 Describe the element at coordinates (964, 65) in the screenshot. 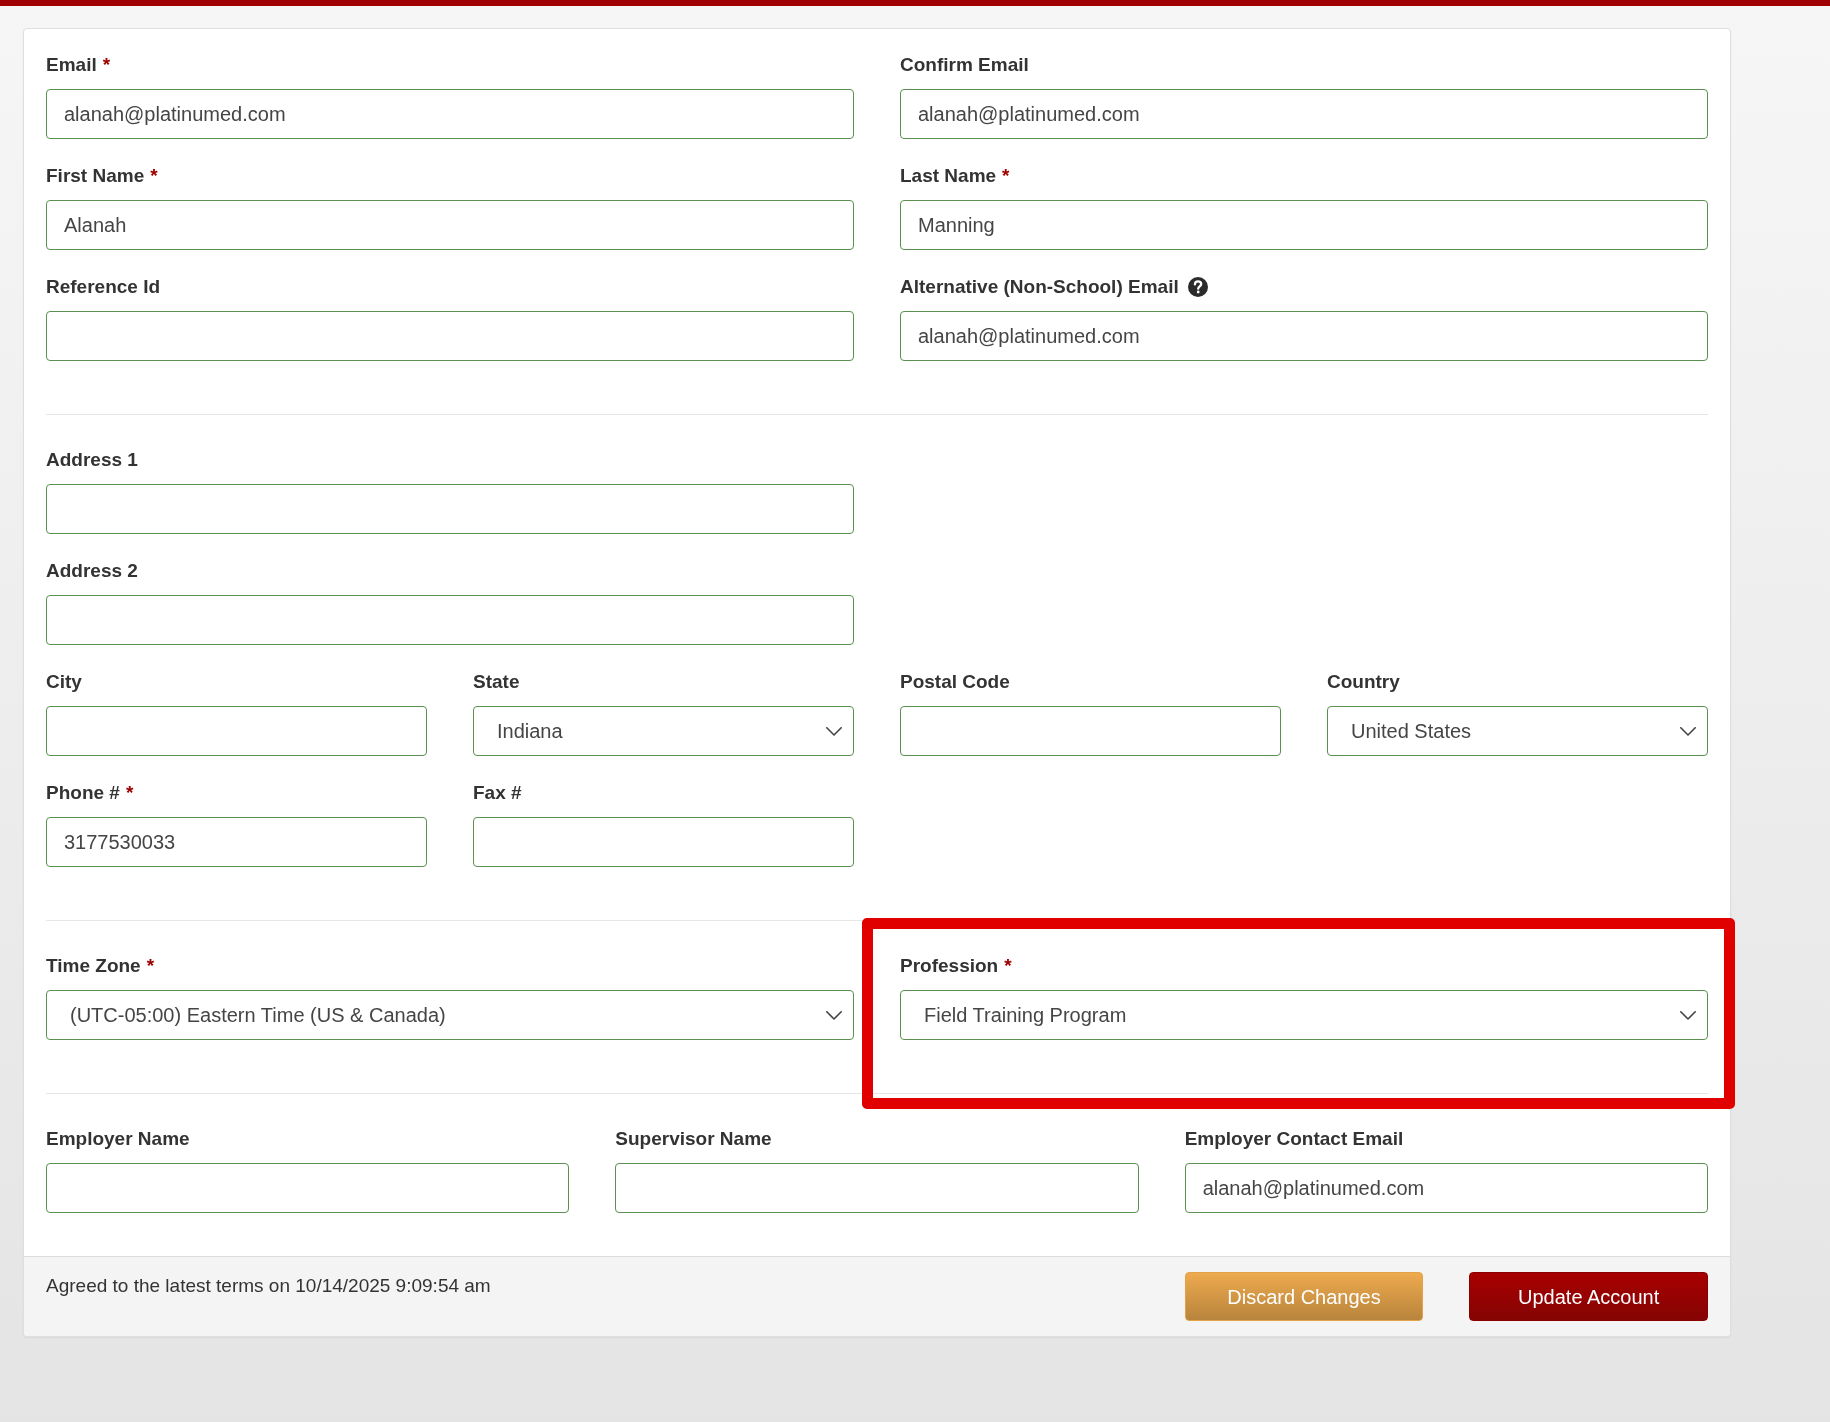

I see `field-label: Confirm Email` at that location.